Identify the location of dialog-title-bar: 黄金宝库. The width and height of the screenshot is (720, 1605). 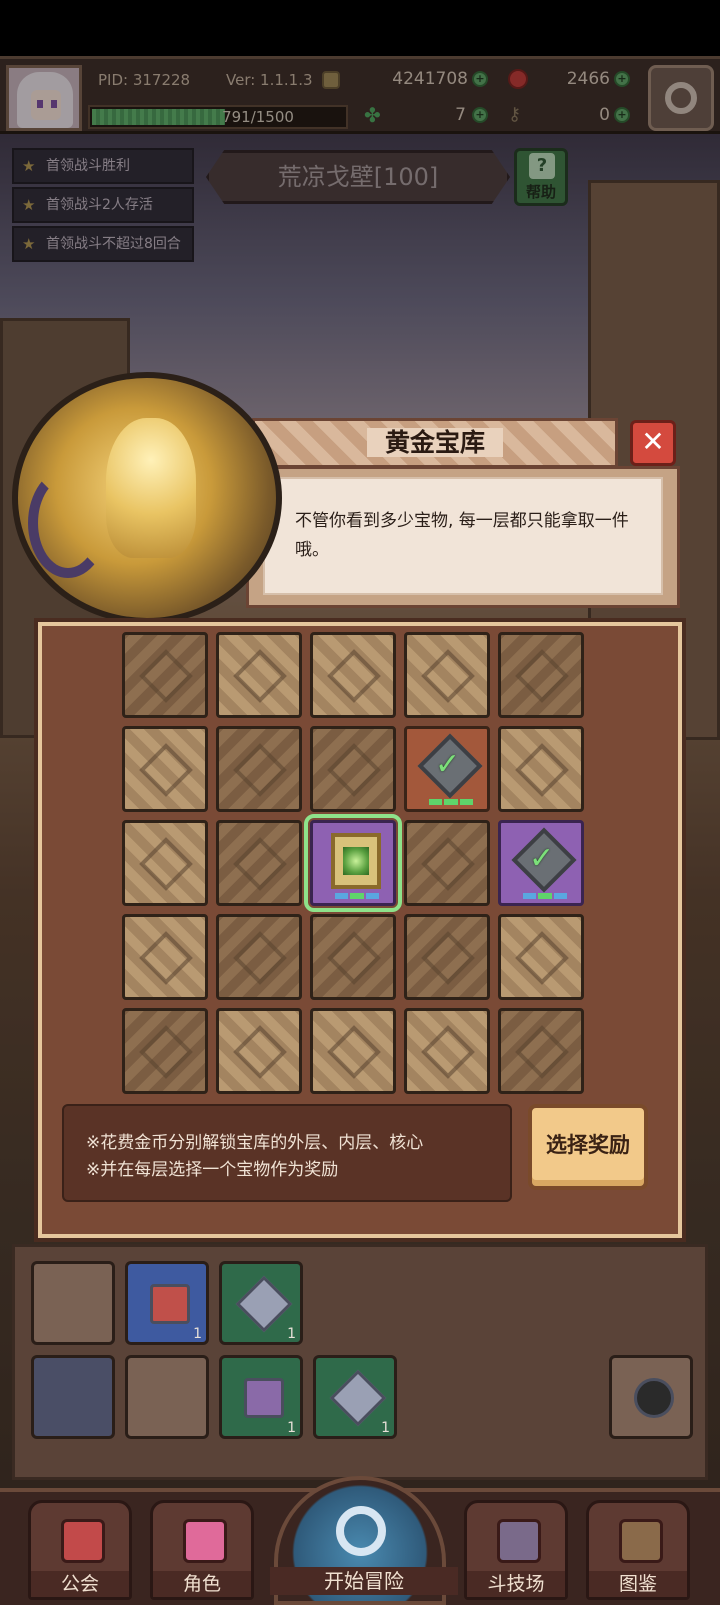
(435, 443).